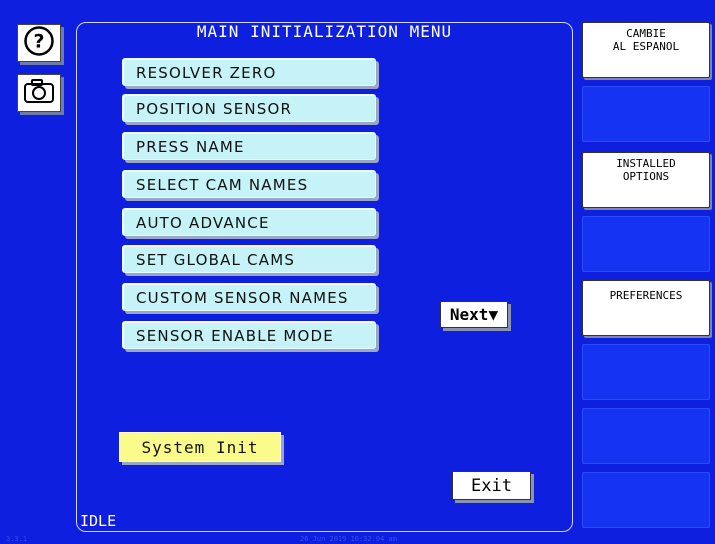 The height and width of the screenshot is (544, 715). I want to click on custom-sensor-names-button: CUSTOM SENSOR NAMES, so click(249, 297).